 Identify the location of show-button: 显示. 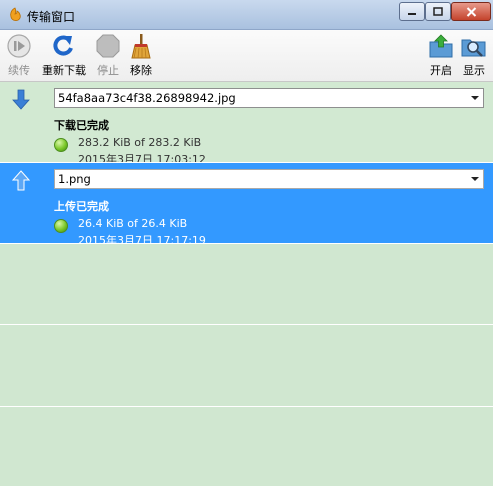
(474, 55).